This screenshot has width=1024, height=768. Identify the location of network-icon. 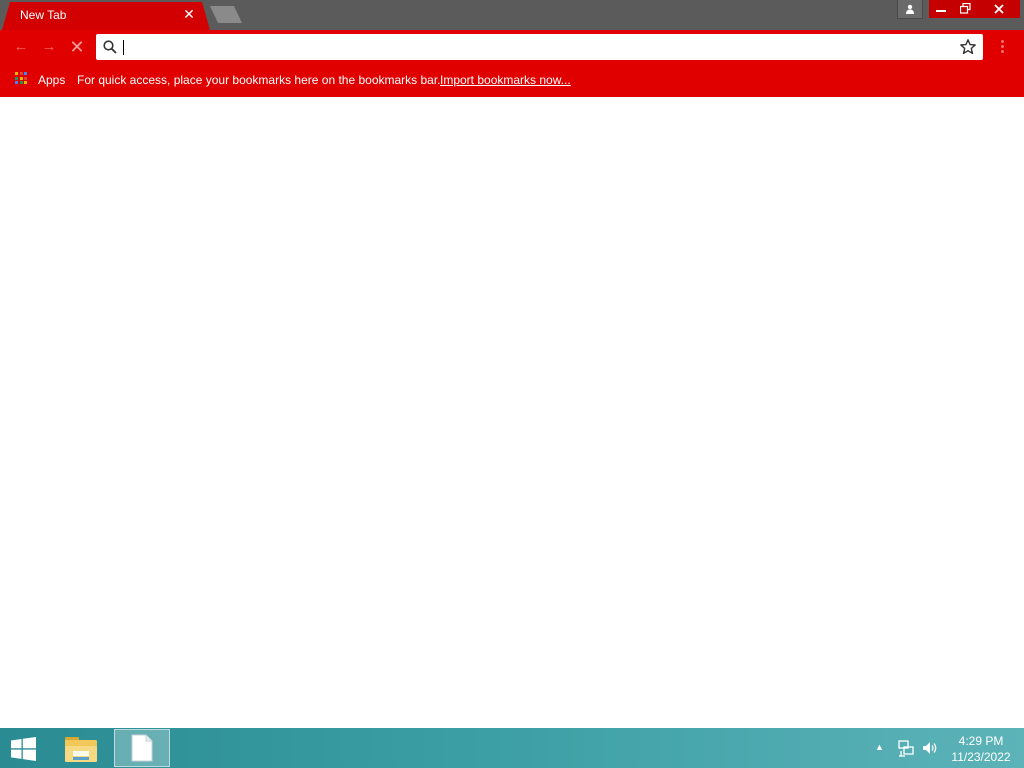
(906, 748).